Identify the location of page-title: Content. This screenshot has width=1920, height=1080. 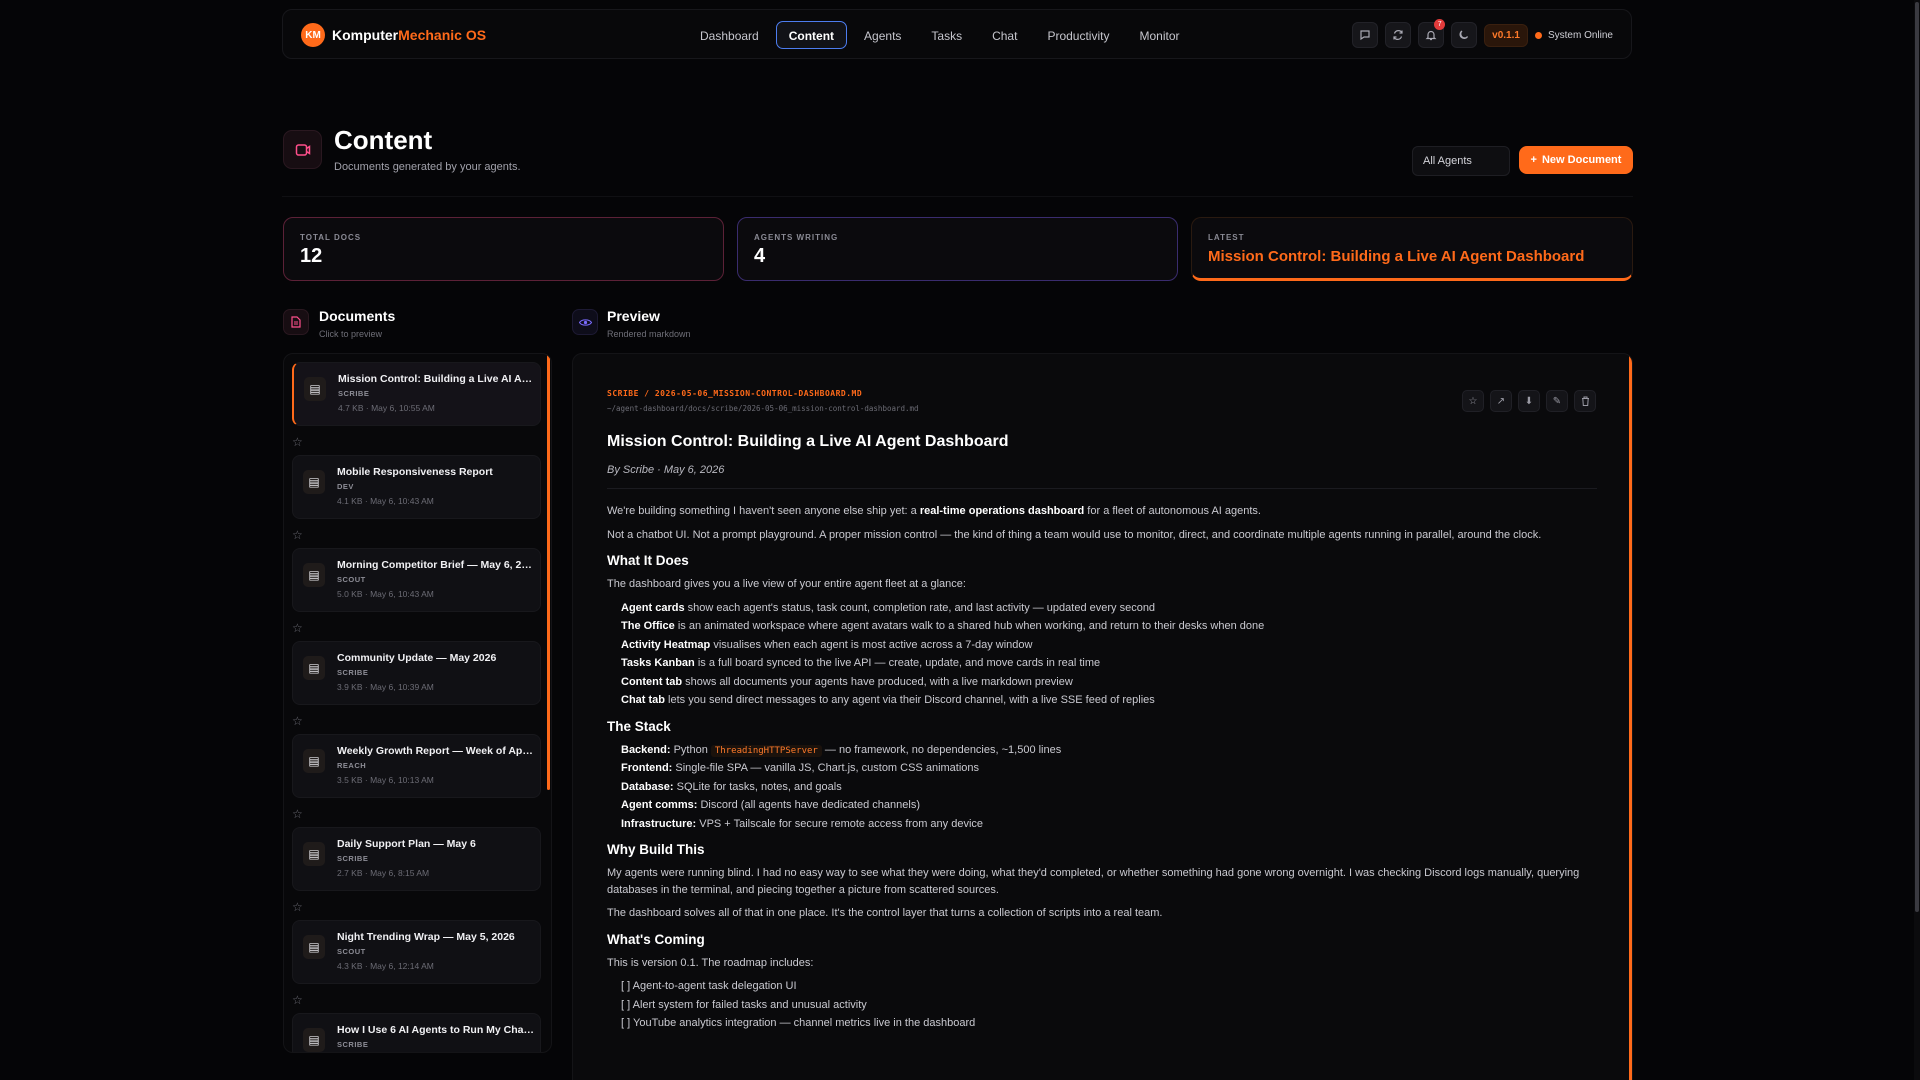
(383, 140).